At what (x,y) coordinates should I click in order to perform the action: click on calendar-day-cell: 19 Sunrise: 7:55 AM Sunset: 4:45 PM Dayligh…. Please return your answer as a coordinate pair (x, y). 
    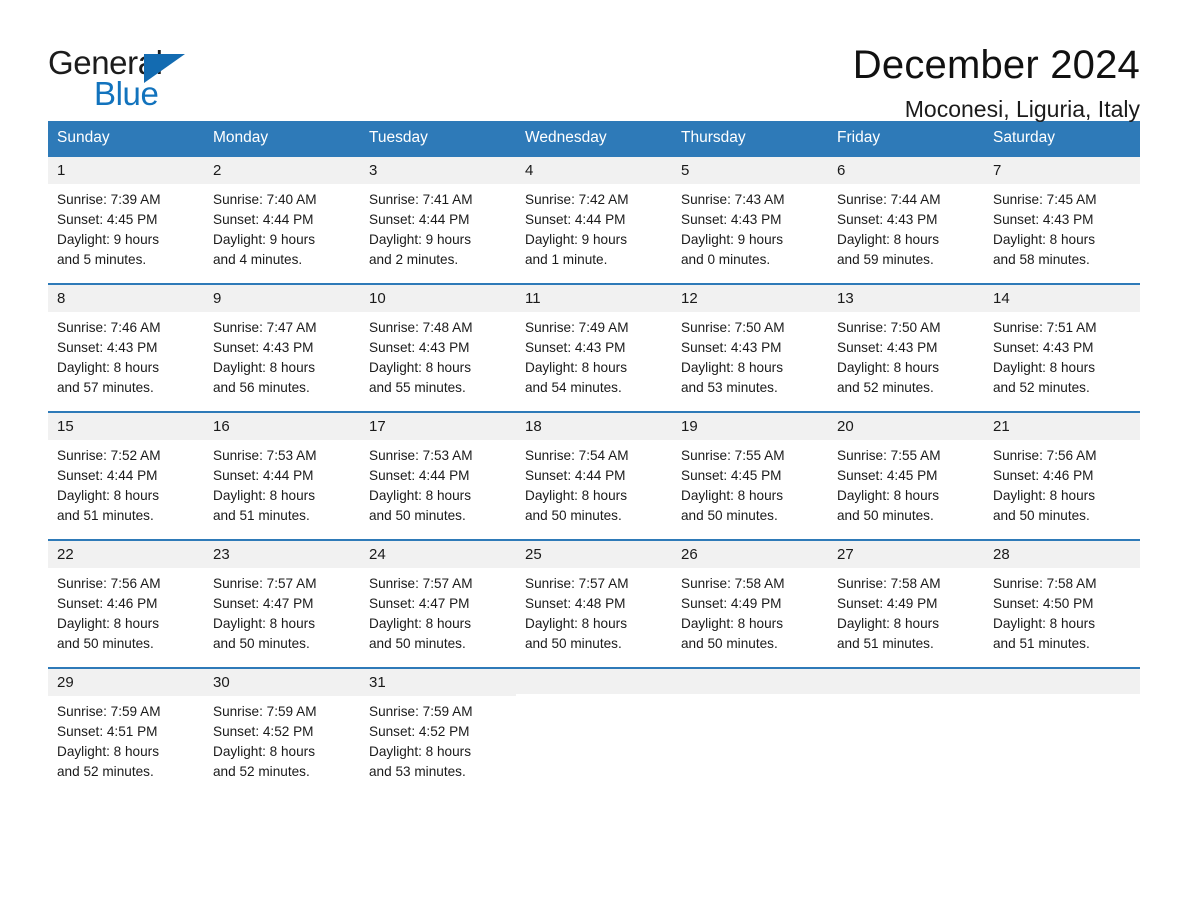
    Looking at the image, I should click on (750, 471).